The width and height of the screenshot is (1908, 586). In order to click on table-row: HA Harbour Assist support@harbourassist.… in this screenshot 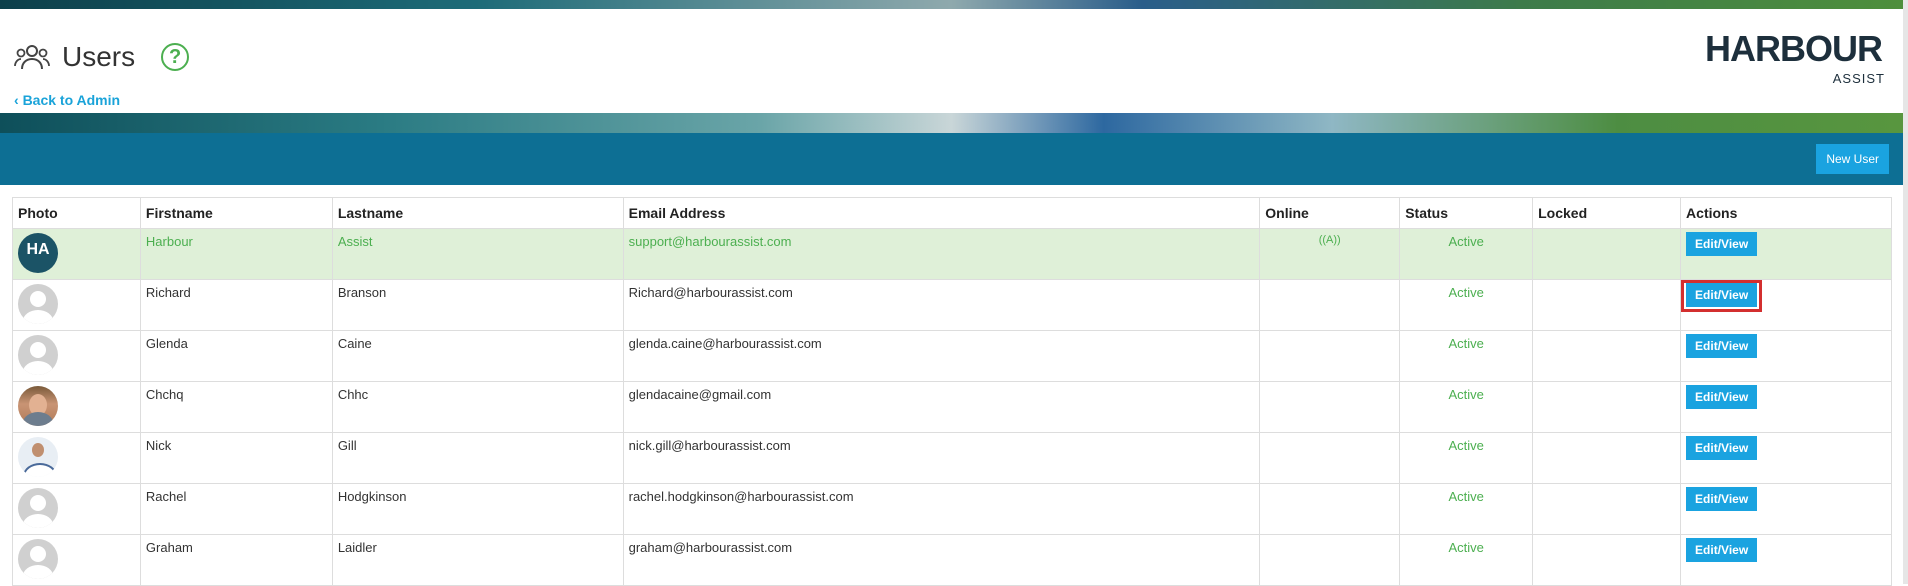, I will do `click(952, 254)`.